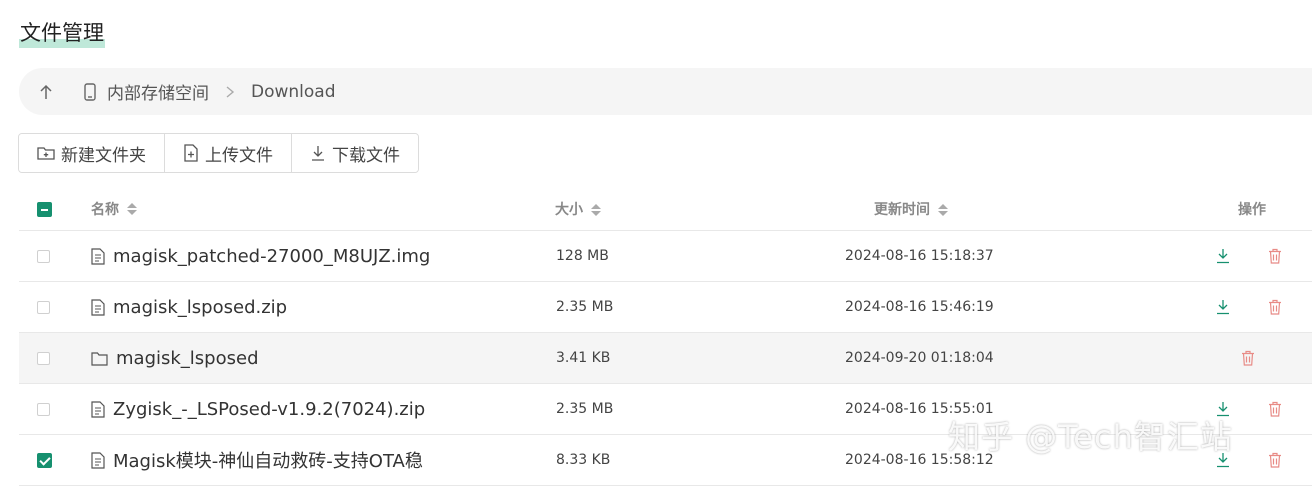 This screenshot has height=489, width=1312. What do you see at coordinates (44, 209) in the screenshot?
I see `select-all-checkbox` at bounding box center [44, 209].